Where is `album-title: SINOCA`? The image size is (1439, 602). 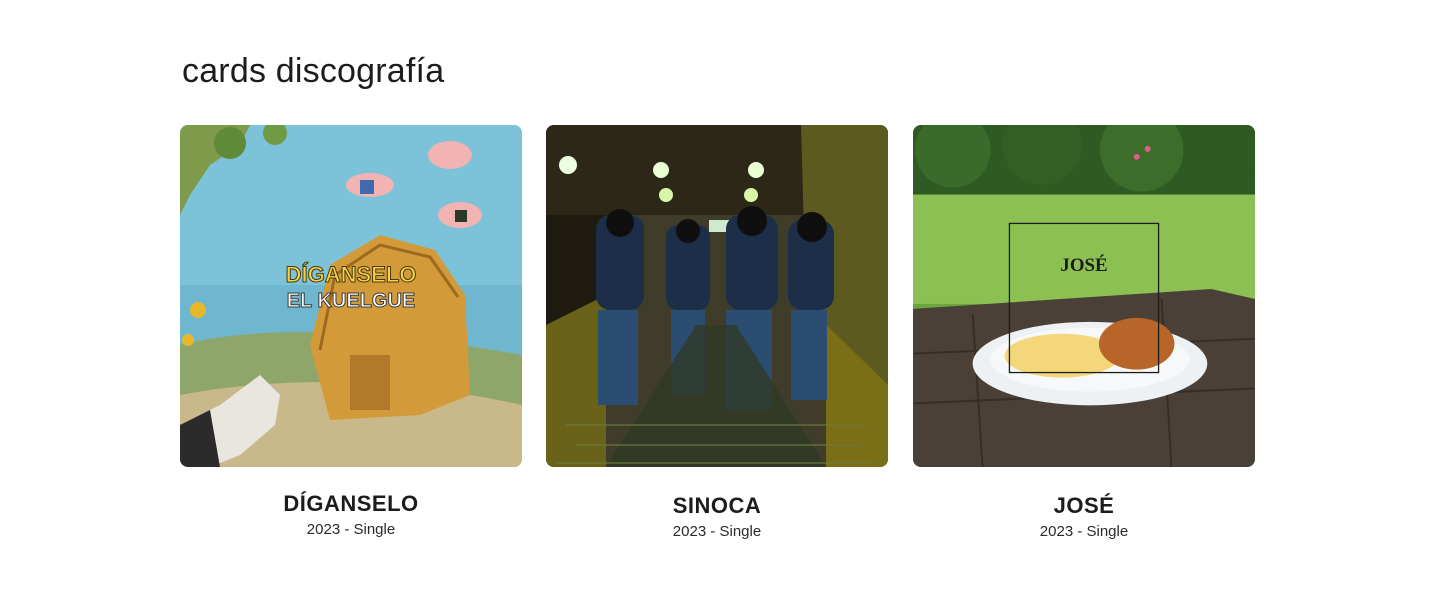 album-title: SINOCA is located at coordinates (717, 505).